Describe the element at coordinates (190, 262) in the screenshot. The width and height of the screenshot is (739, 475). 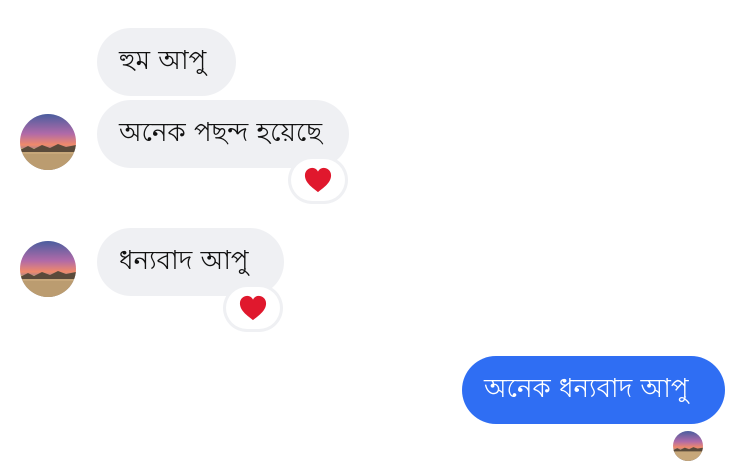
I see `message-bubble-incoming: ধন্যবাদ আপু` at that location.